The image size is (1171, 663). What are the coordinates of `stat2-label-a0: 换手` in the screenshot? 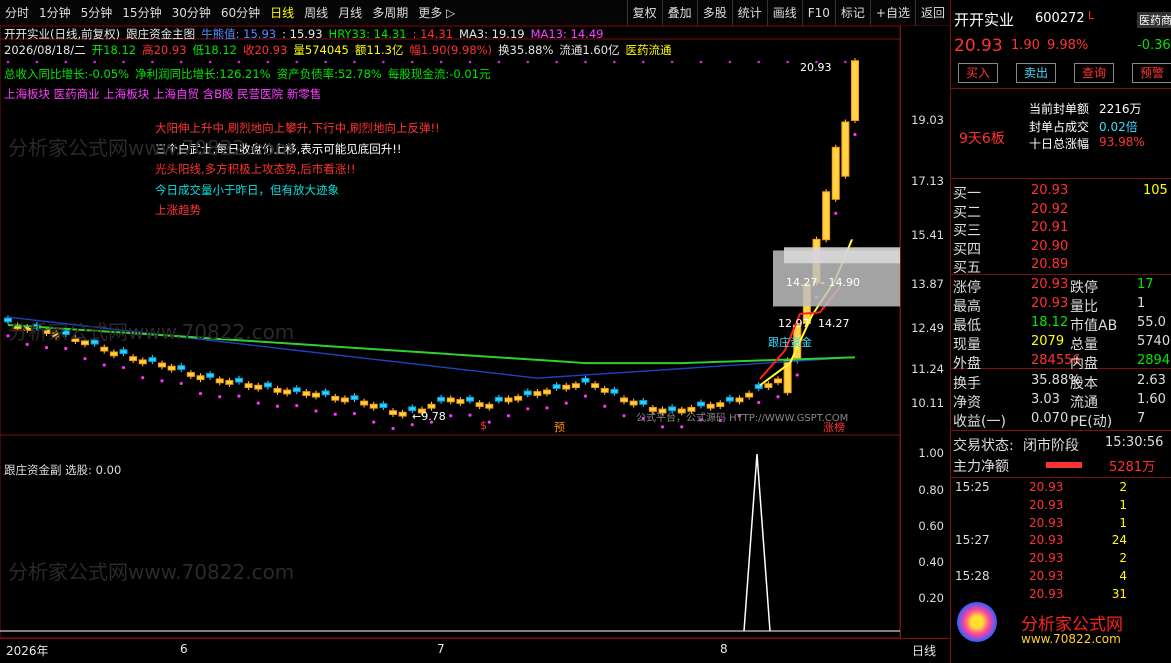 It's located at (967, 384).